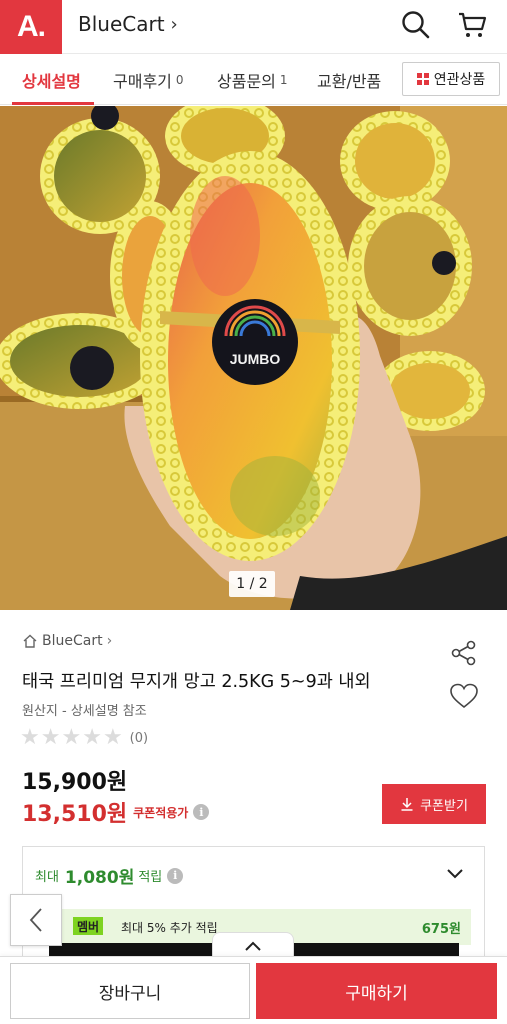 The width and height of the screenshot is (507, 1024). Describe the element at coordinates (53, 103) in the screenshot. I see `active-tab-indicator` at that location.